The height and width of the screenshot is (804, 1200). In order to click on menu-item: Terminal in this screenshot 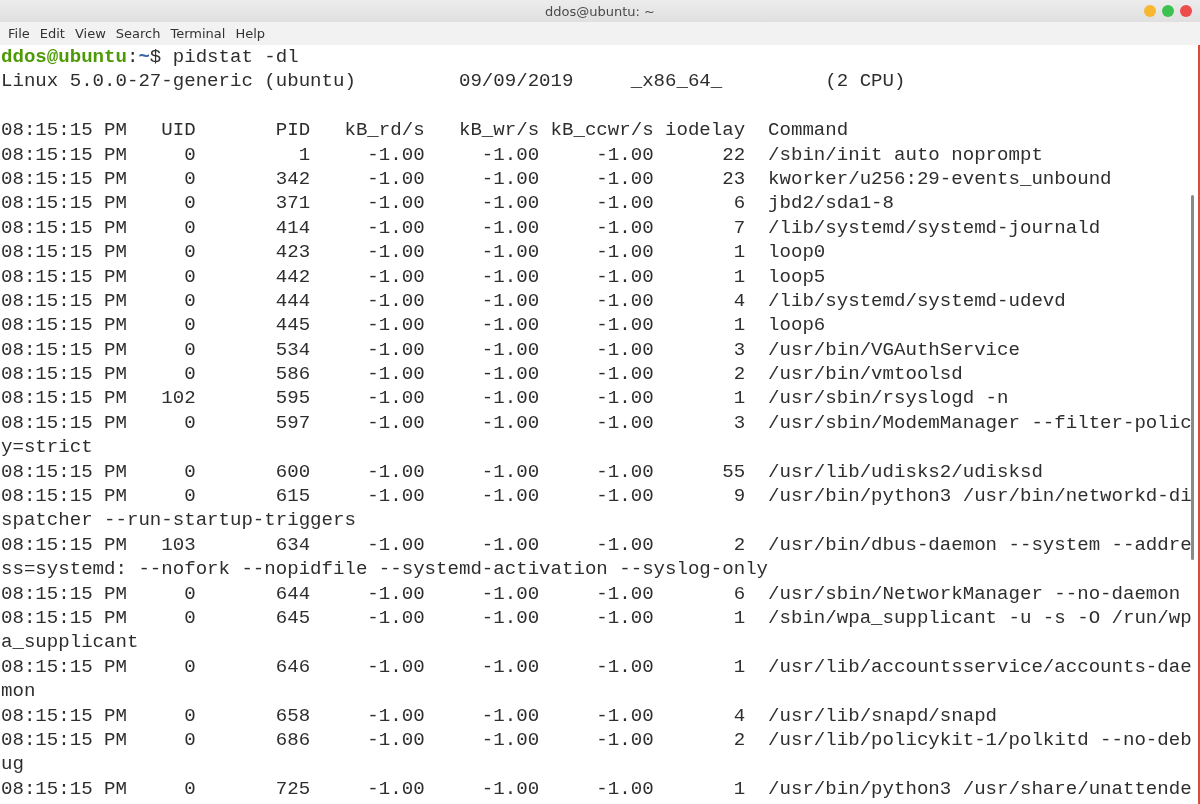, I will do `click(198, 33)`.